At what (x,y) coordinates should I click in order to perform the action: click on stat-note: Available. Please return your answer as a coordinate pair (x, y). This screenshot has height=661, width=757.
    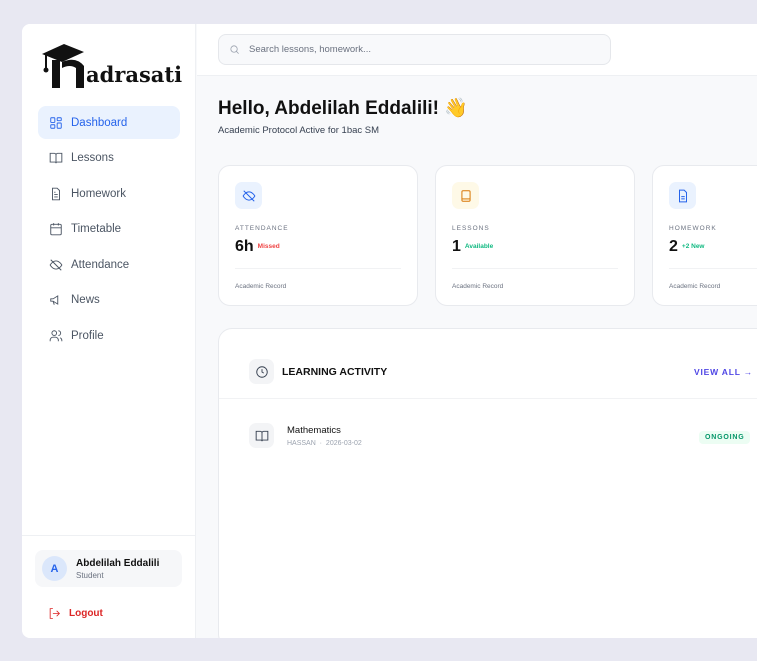
    Looking at the image, I should click on (479, 247).